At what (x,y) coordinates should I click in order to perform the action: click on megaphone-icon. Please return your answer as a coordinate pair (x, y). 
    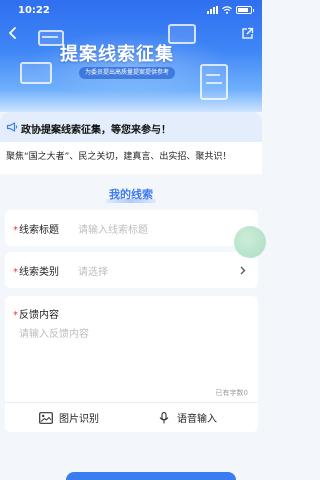
    Looking at the image, I should click on (12, 127).